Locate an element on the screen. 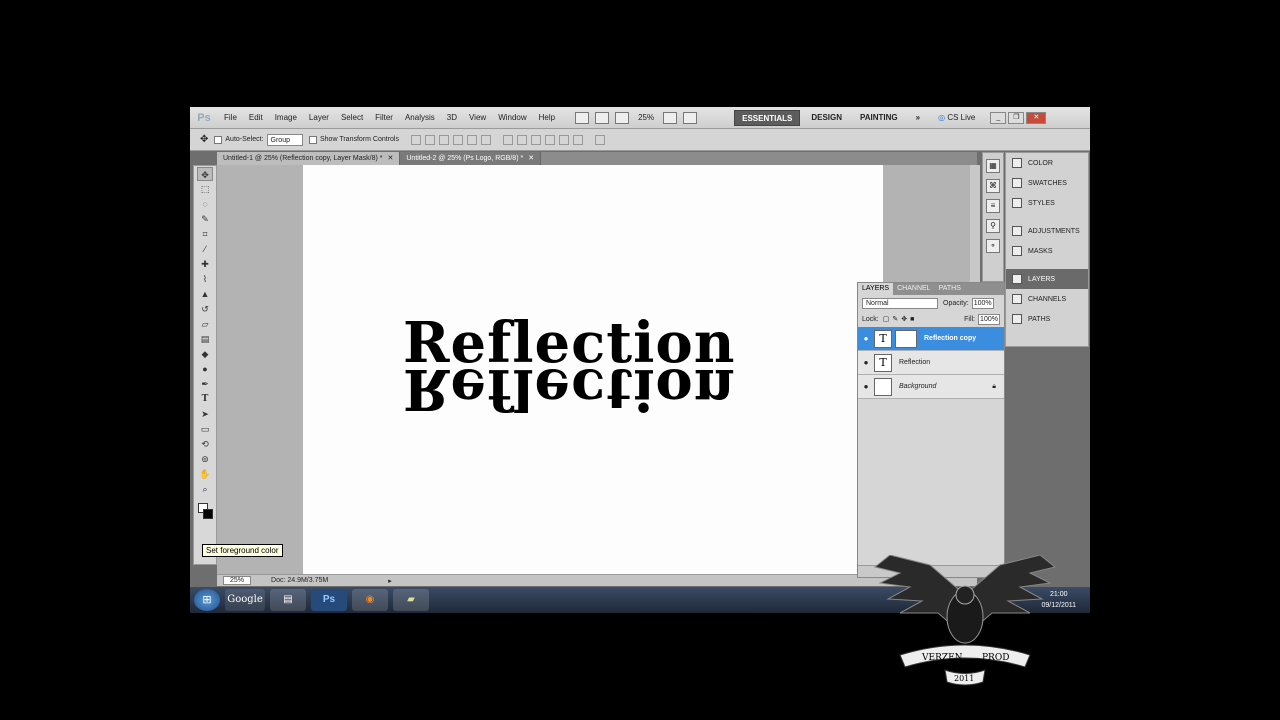 The width and height of the screenshot is (1280, 720). menu-image: Image is located at coordinates (286, 117).